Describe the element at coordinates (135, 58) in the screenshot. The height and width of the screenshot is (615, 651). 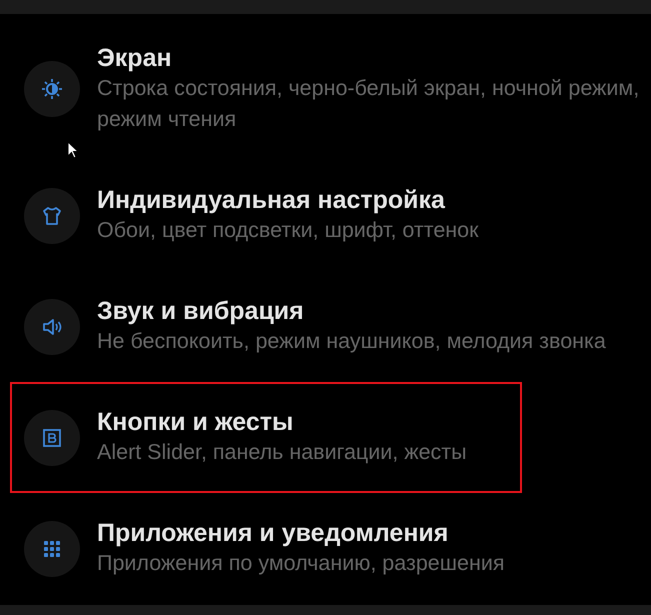
I see `item-title: Экран` at that location.